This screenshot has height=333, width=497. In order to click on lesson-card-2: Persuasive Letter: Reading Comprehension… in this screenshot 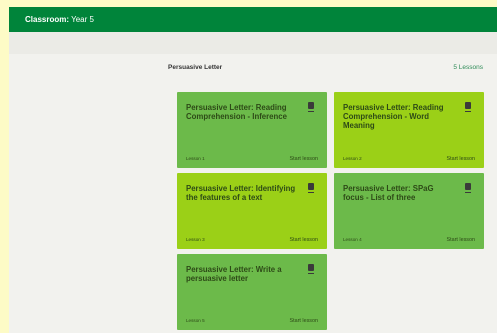, I will do `click(409, 130)`.